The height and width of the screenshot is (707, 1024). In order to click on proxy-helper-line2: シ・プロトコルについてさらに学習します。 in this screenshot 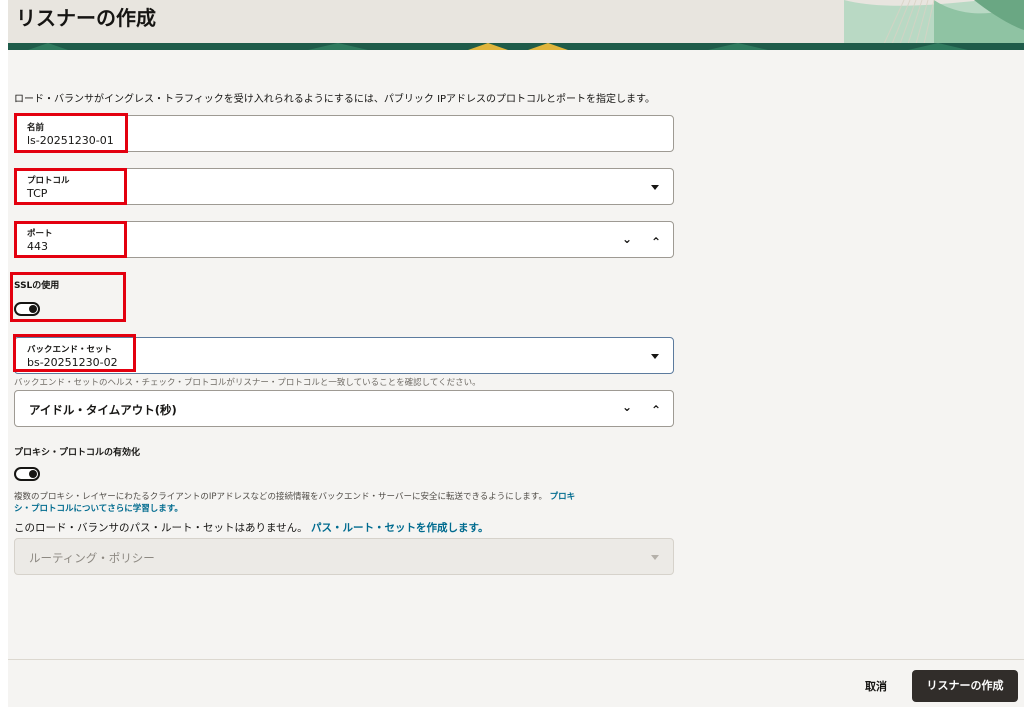, I will do `click(98, 508)`.